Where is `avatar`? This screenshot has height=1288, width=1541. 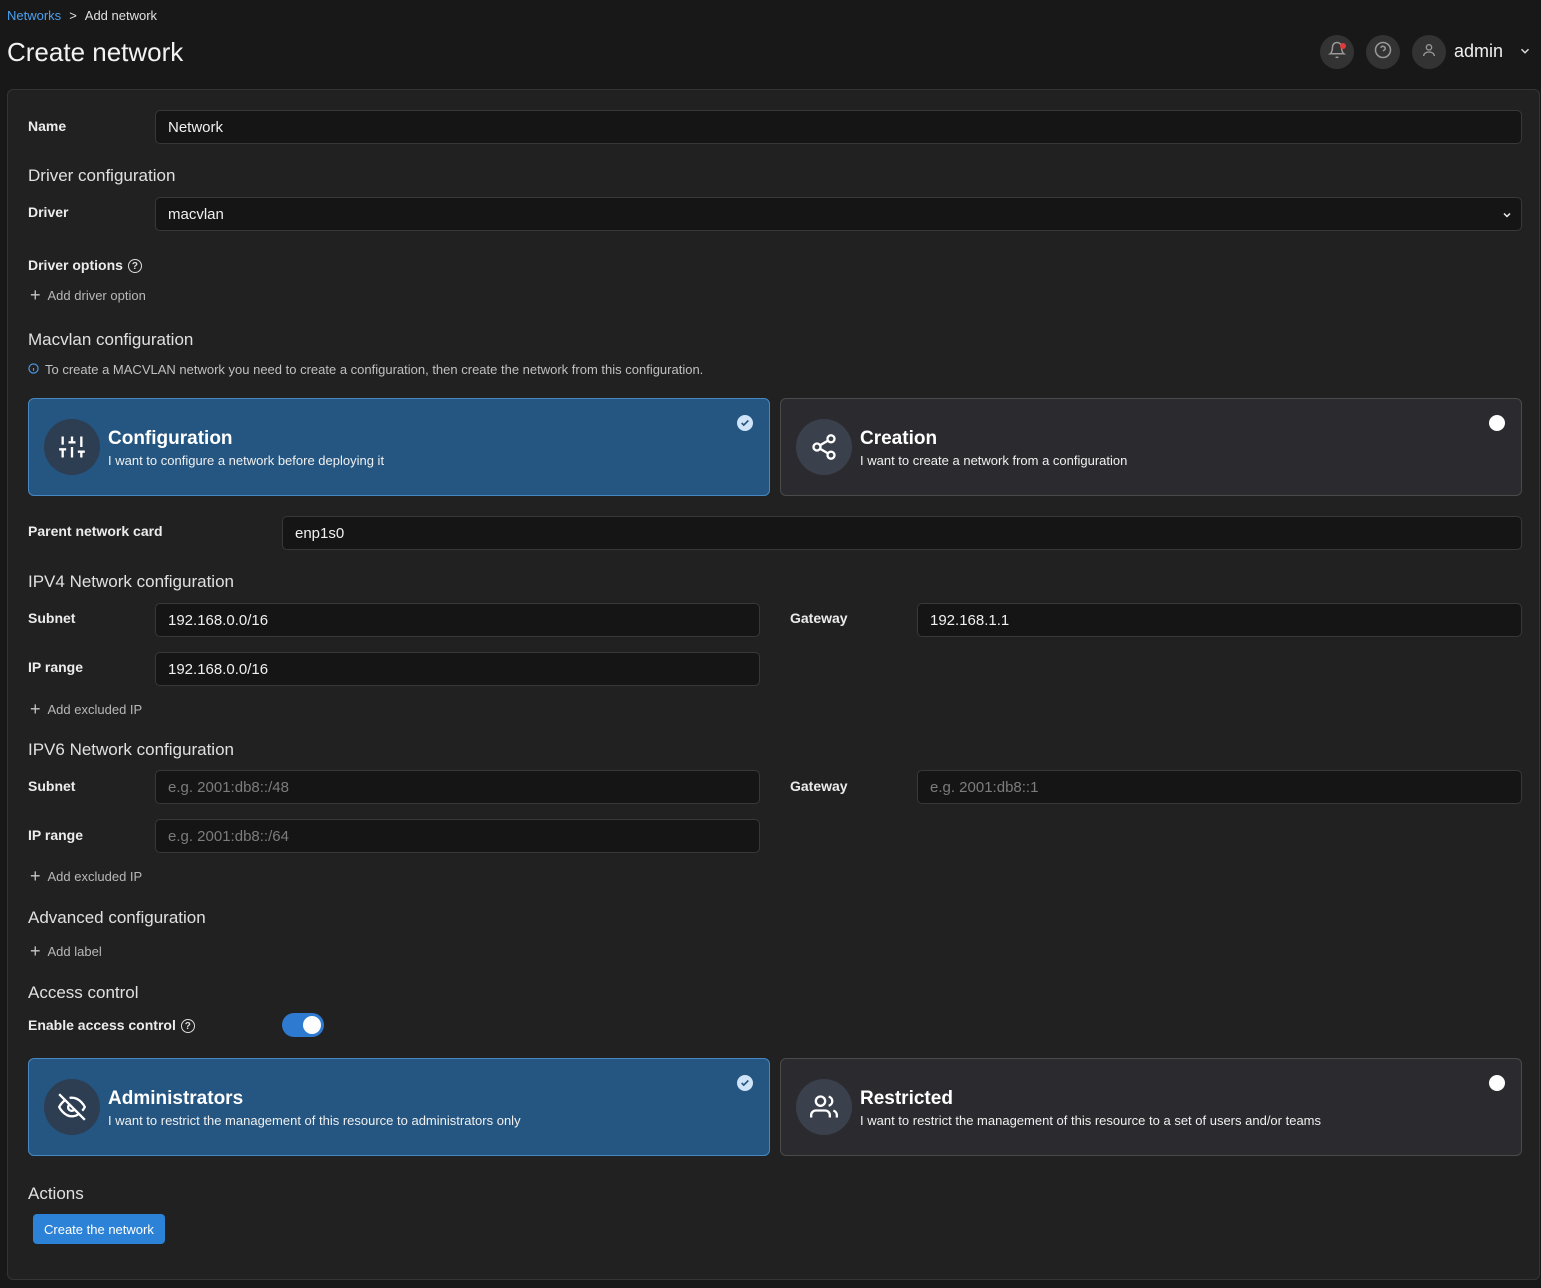
avatar is located at coordinates (1429, 52).